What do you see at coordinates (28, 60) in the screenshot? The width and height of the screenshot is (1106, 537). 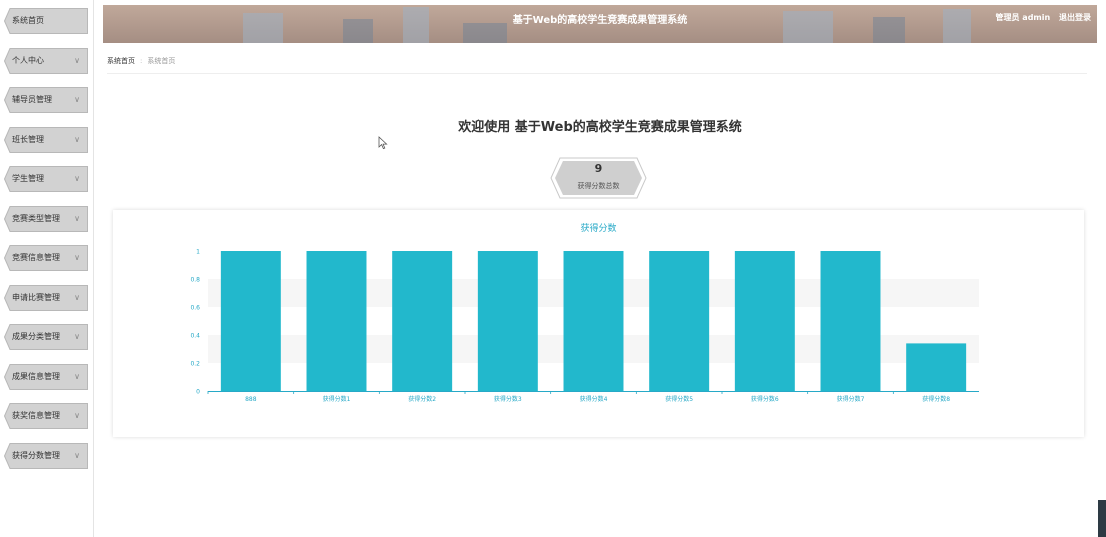 I see `sidebar-item-label: 个人中心` at bounding box center [28, 60].